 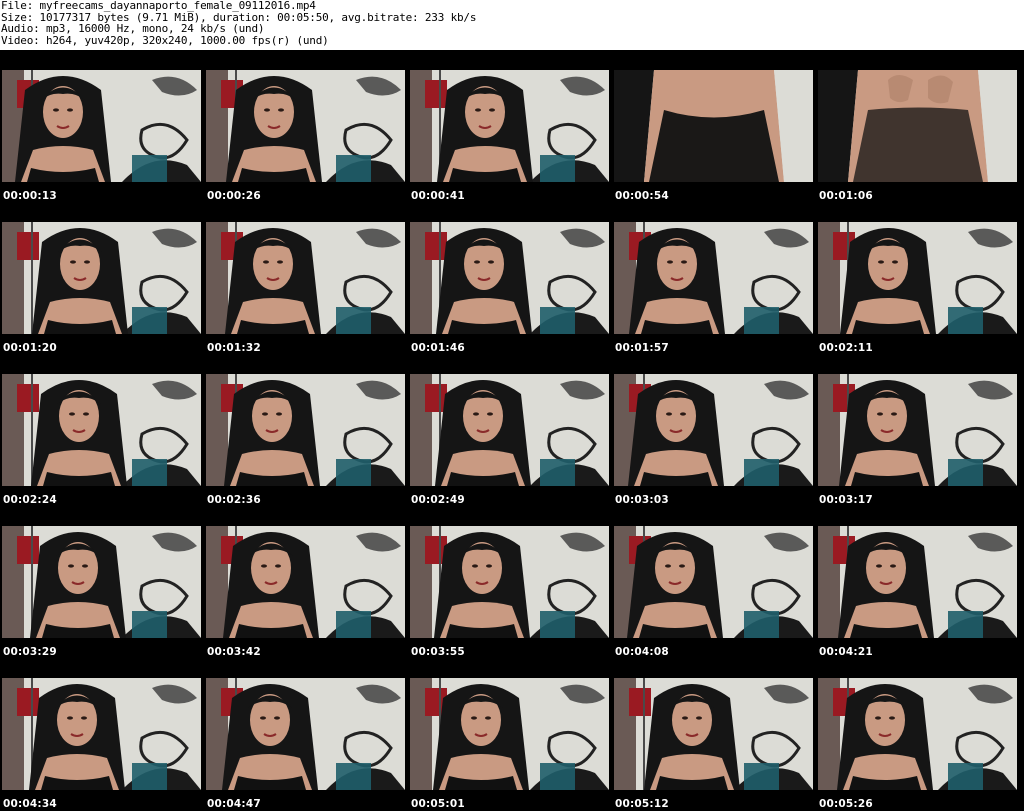 I want to click on thumbnail: 00:02:49, so click(x=508, y=430).